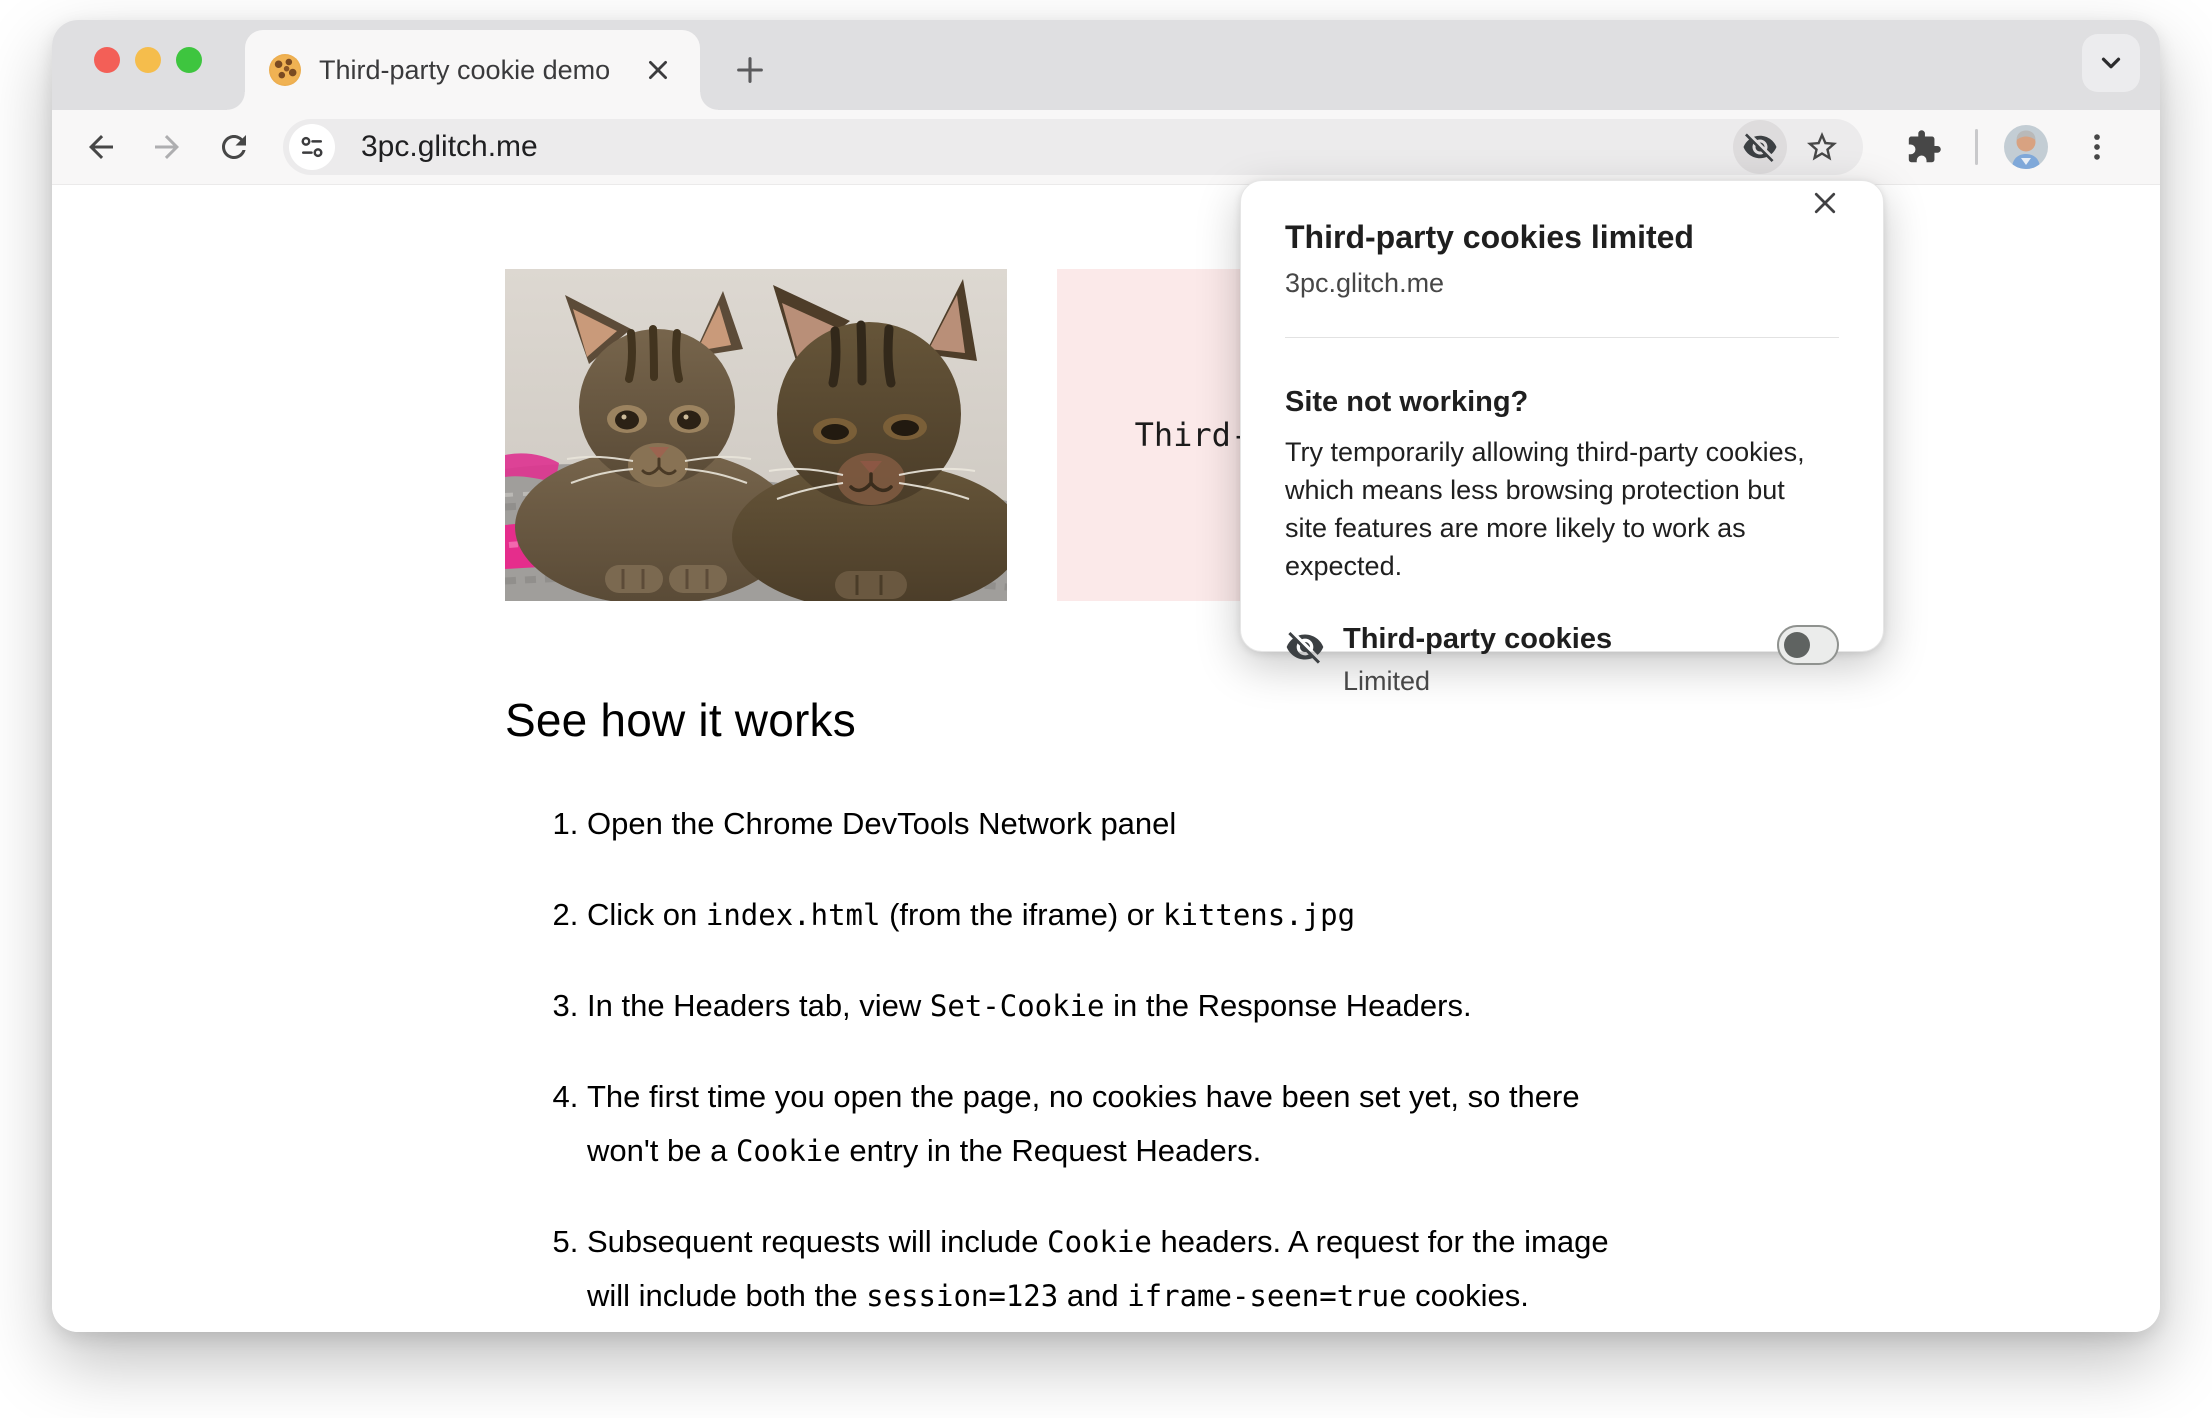 This screenshot has width=2212, height=1418. I want to click on step-text: Open the Chrome DevTools Network panel, so click(882, 823).